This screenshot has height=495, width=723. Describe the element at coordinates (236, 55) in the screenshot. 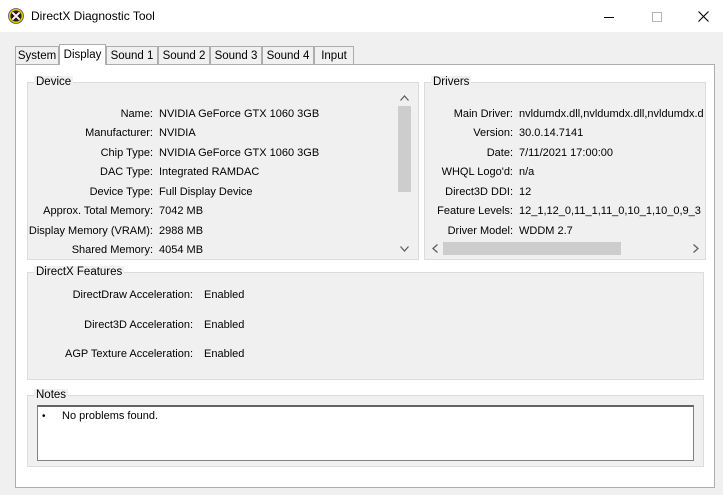

I see `tab-sound-3: Sound 3` at that location.